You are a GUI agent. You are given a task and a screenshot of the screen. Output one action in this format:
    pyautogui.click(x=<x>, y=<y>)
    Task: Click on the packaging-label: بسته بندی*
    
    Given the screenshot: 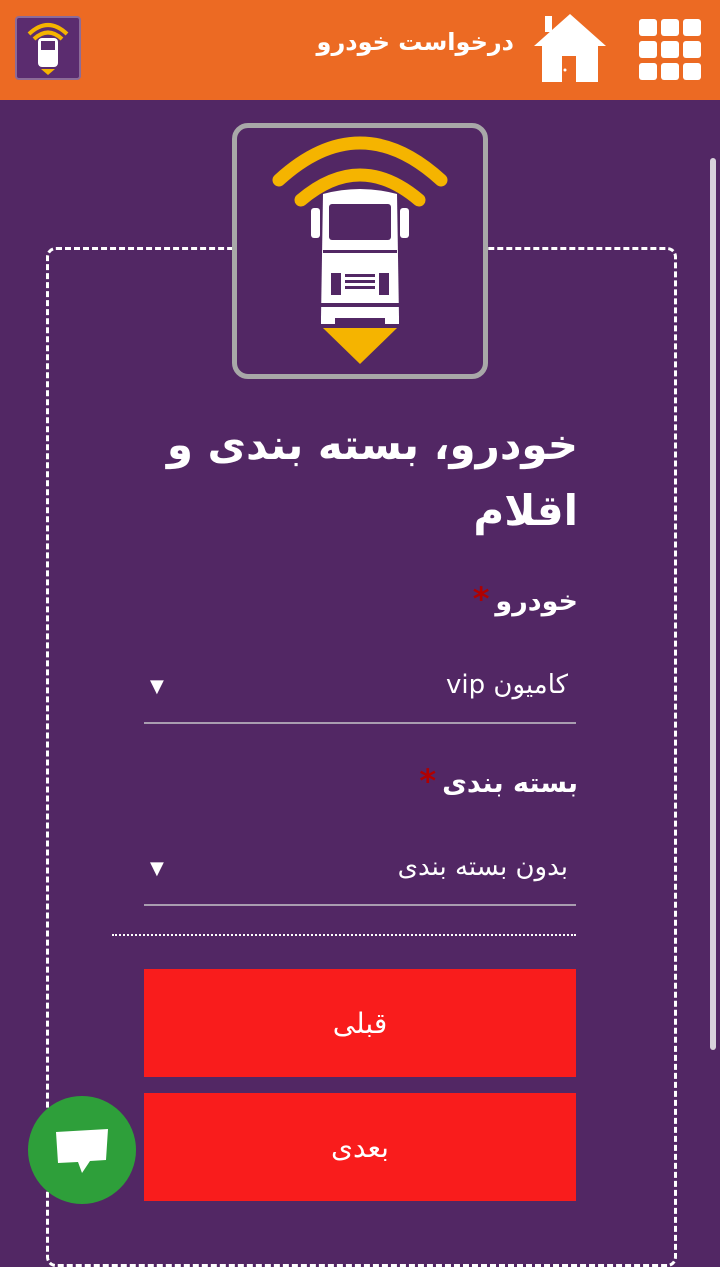 What is the action you would take?
    pyautogui.click(x=498, y=781)
    